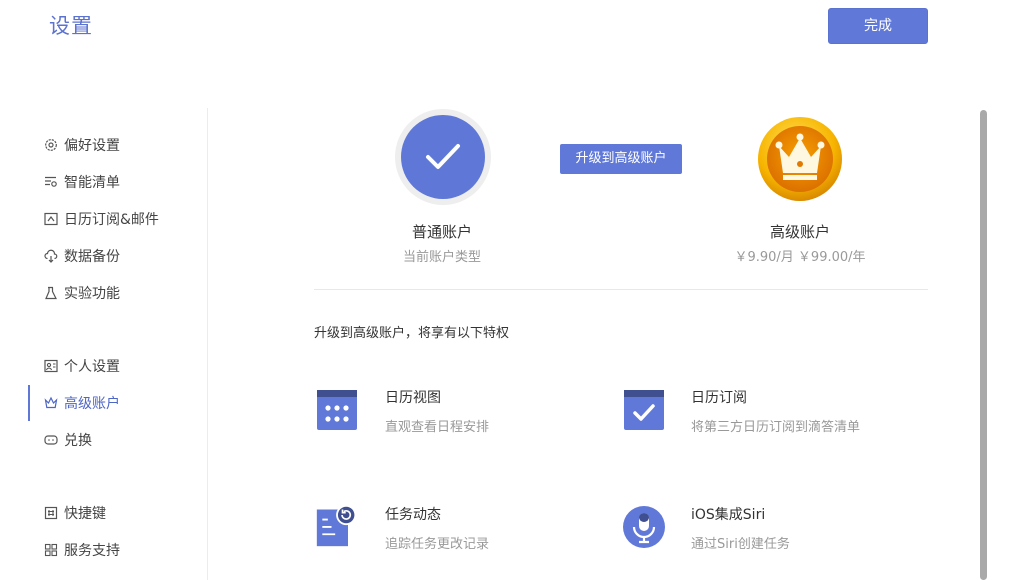 This screenshot has height=580, width=1028. I want to click on smart-list-icon, so click(51, 182).